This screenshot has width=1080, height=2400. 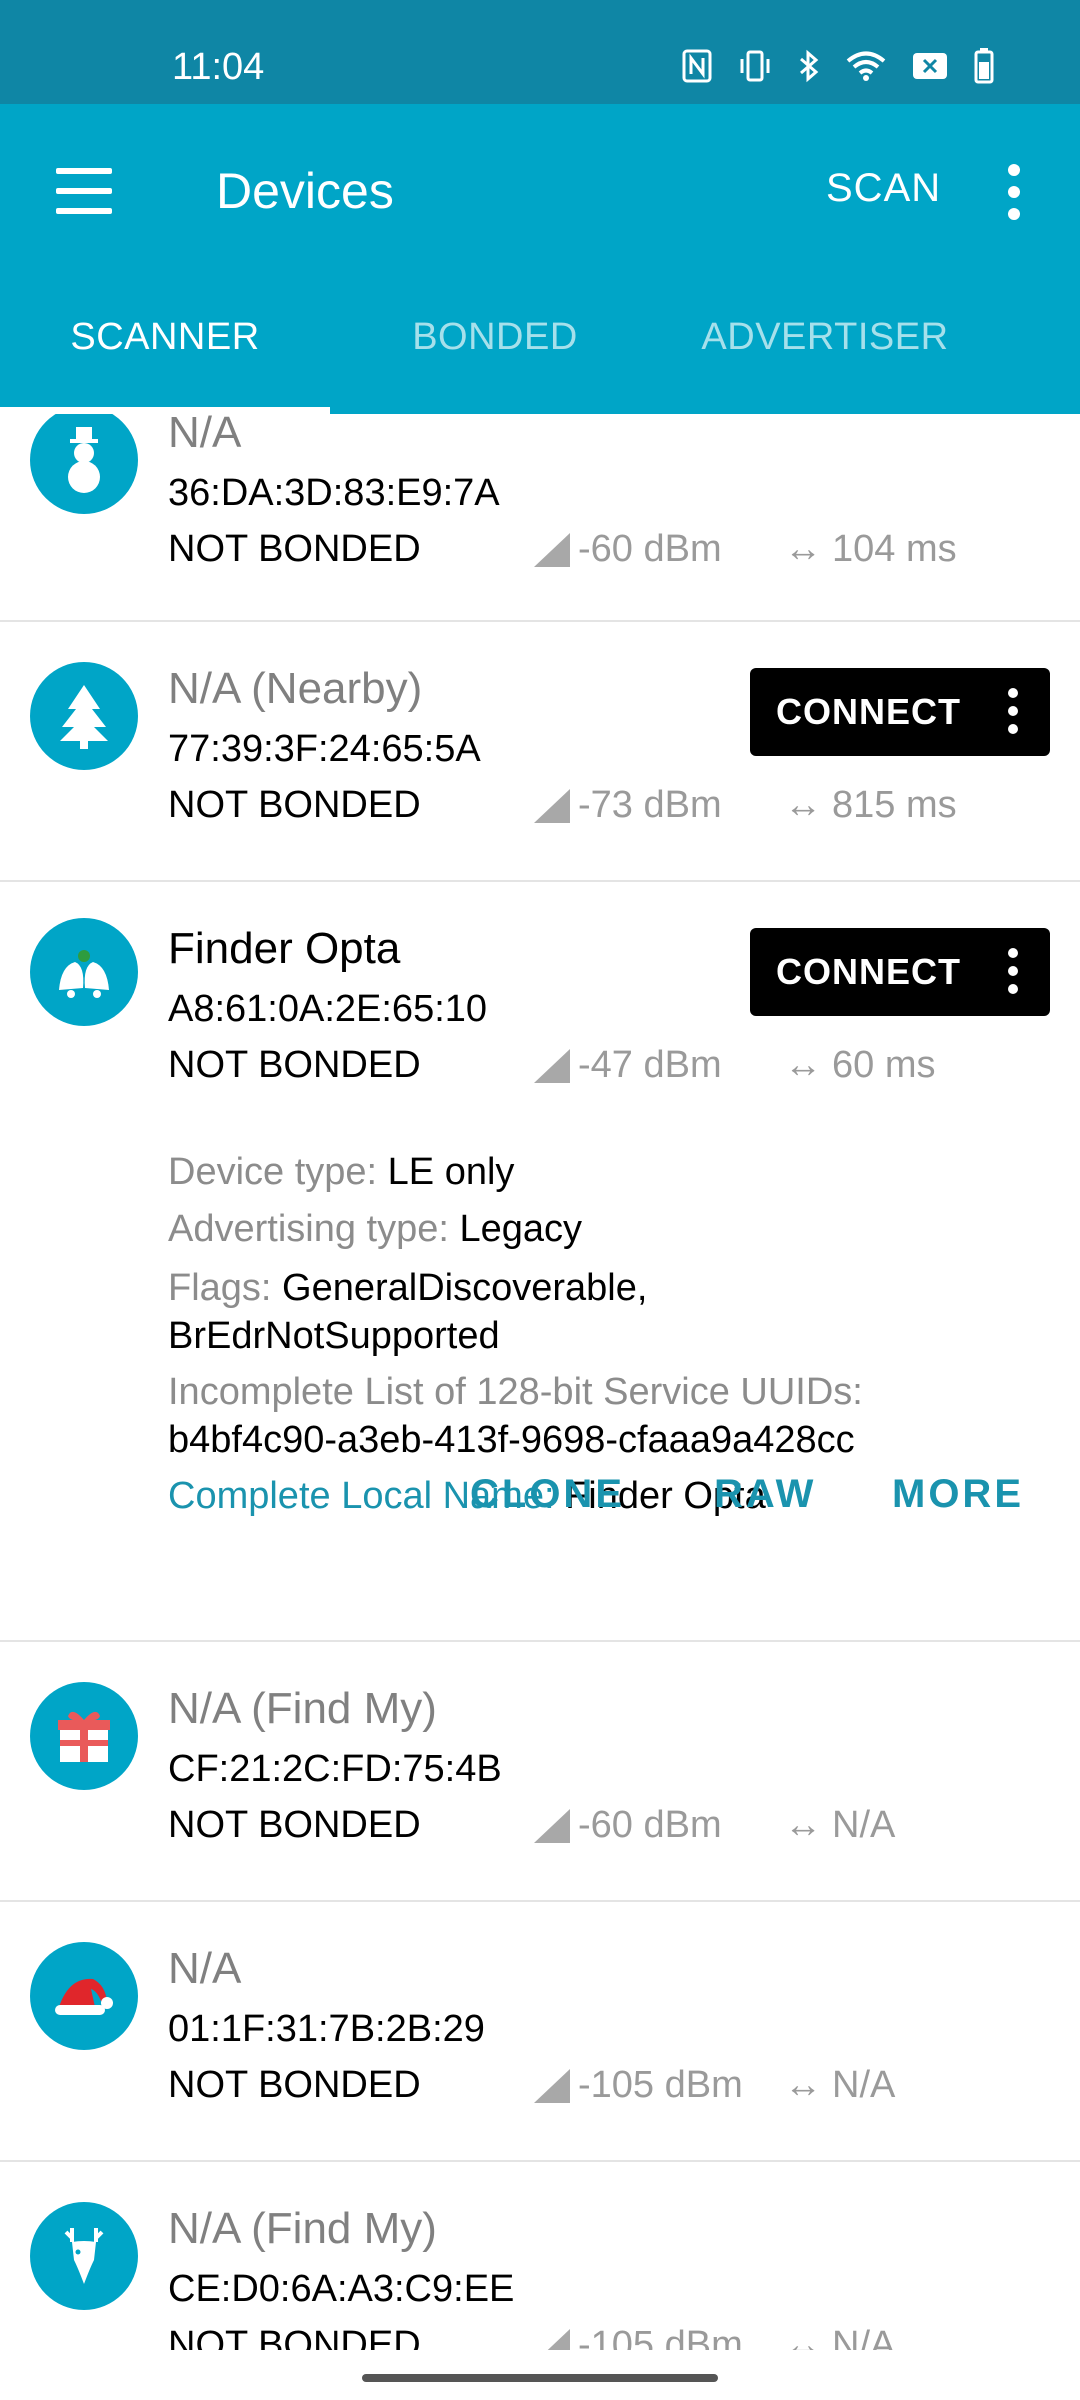 What do you see at coordinates (465, 1288) in the screenshot?
I see `flags-value-1: GeneralDiscoverable,` at bounding box center [465, 1288].